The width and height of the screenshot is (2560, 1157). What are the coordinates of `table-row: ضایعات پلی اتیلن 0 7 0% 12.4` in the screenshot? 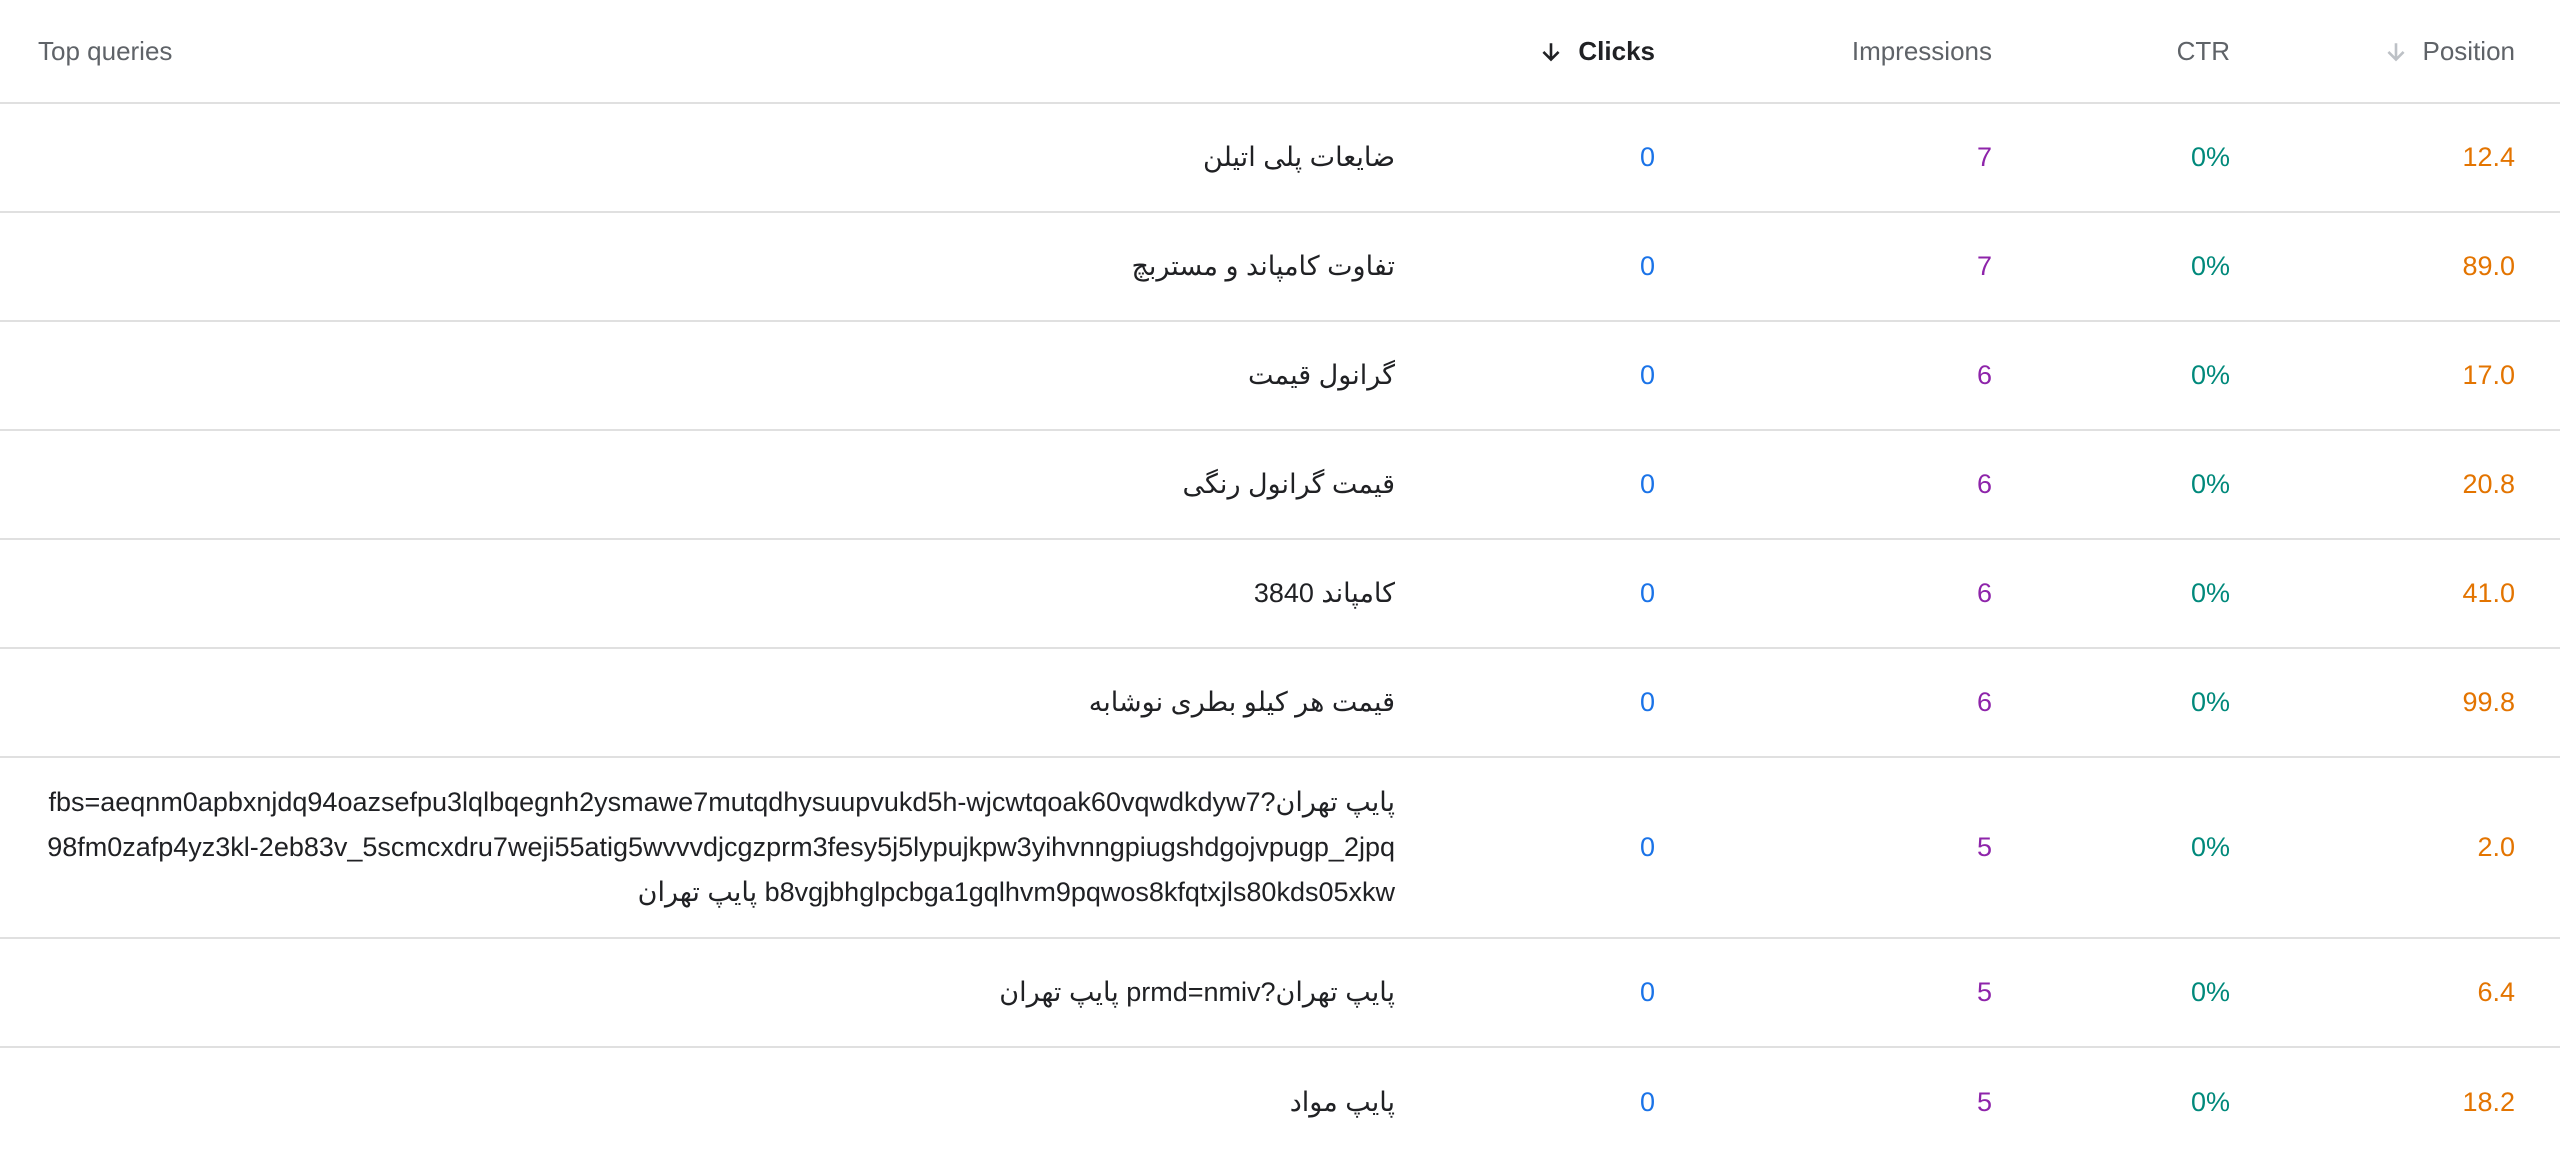 It's located at (1280, 158).